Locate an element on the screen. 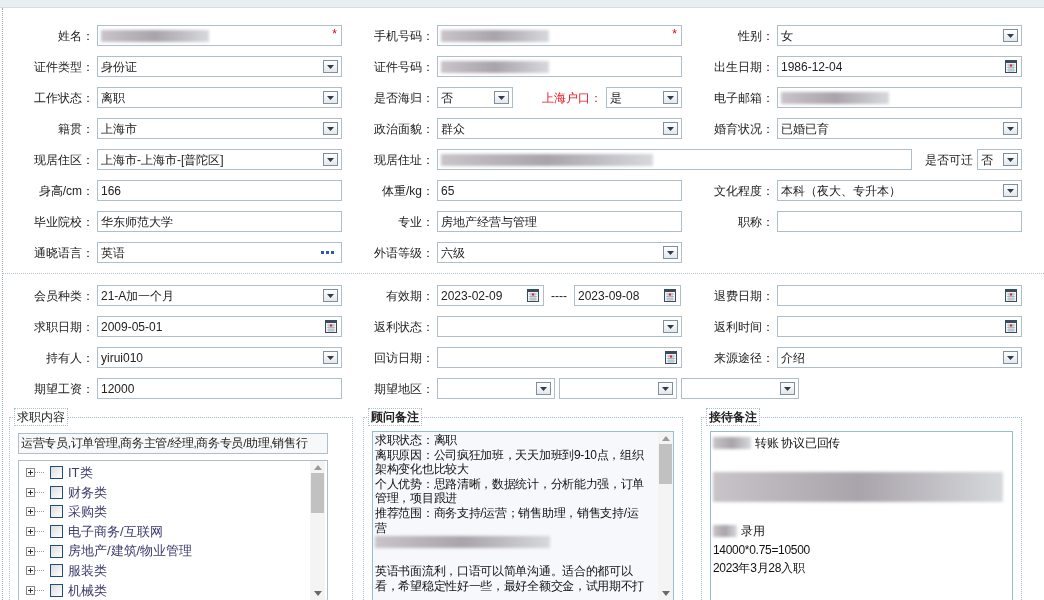 Image resolution: width=1044 pixels, height=600 pixels. text-field: 166 is located at coordinates (219, 190).